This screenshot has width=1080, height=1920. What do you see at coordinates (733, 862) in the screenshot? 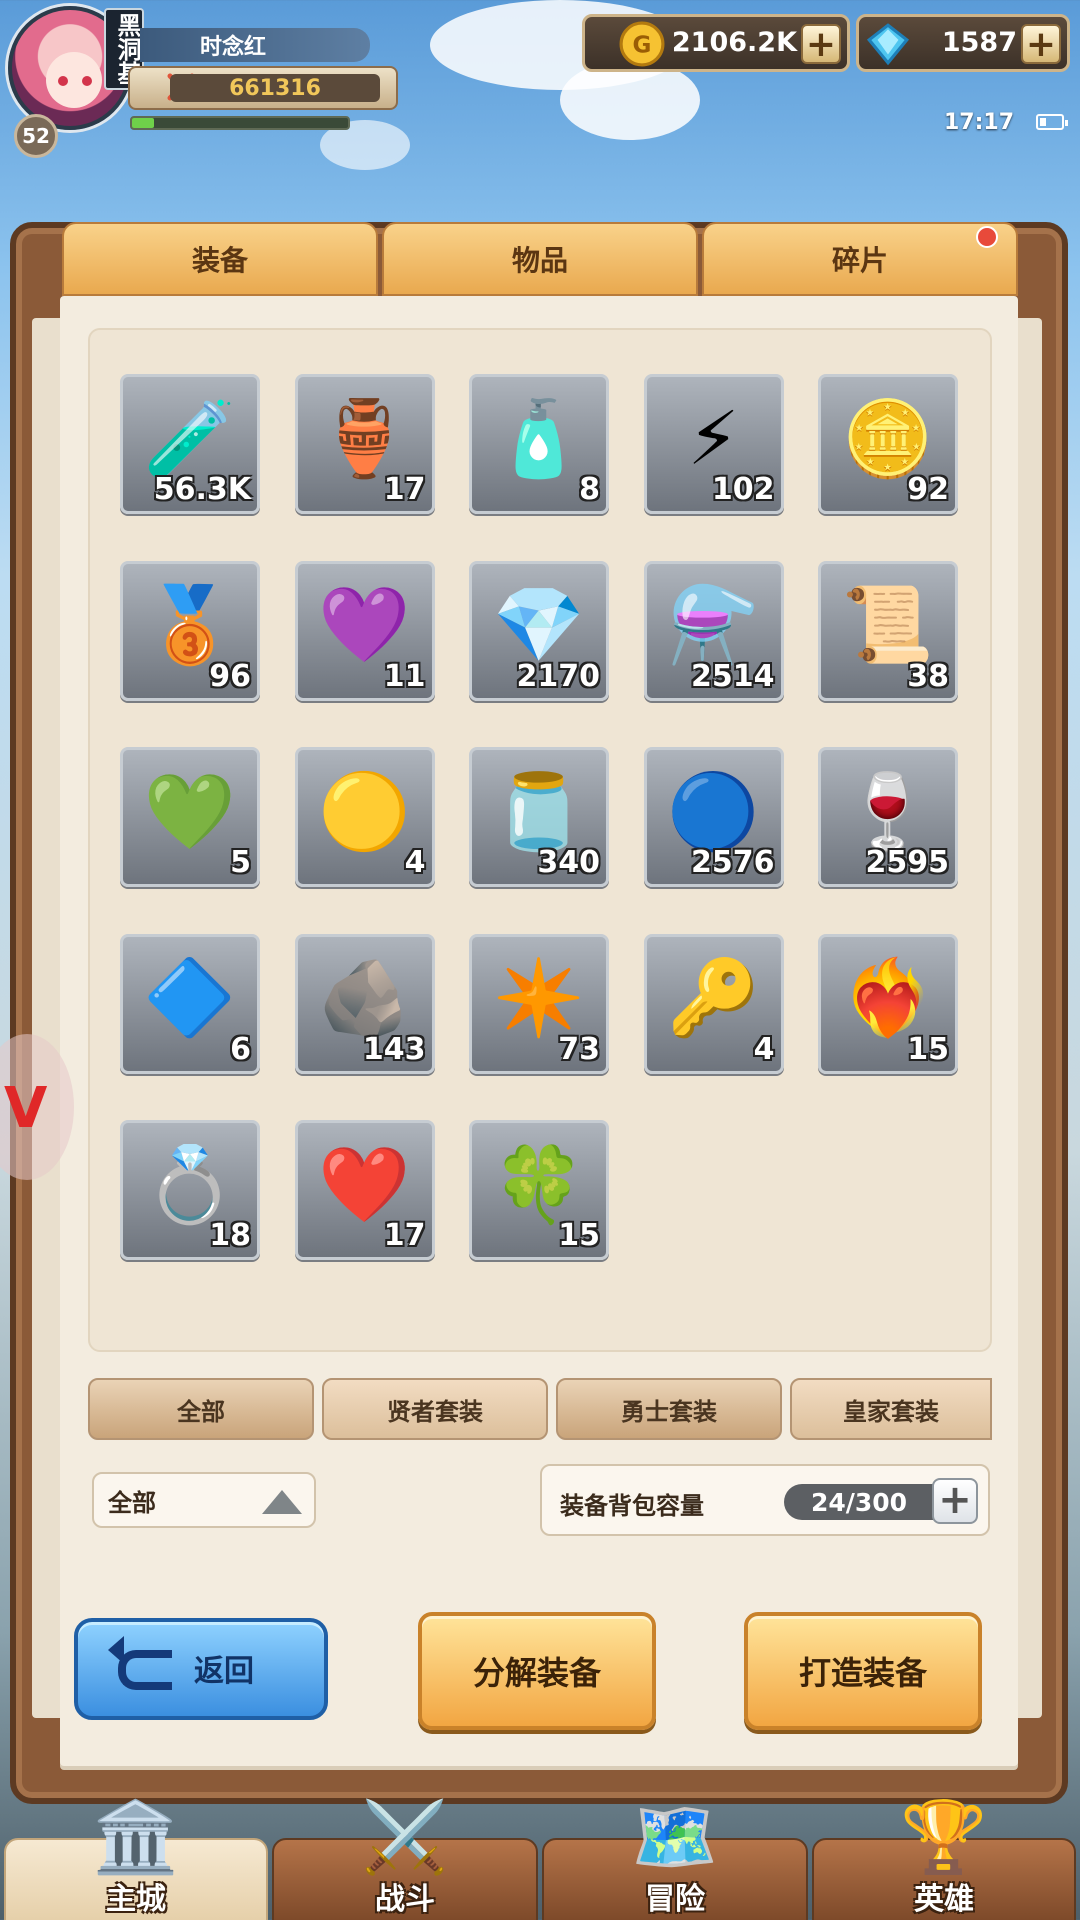
I see `item-count: 2576` at bounding box center [733, 862].